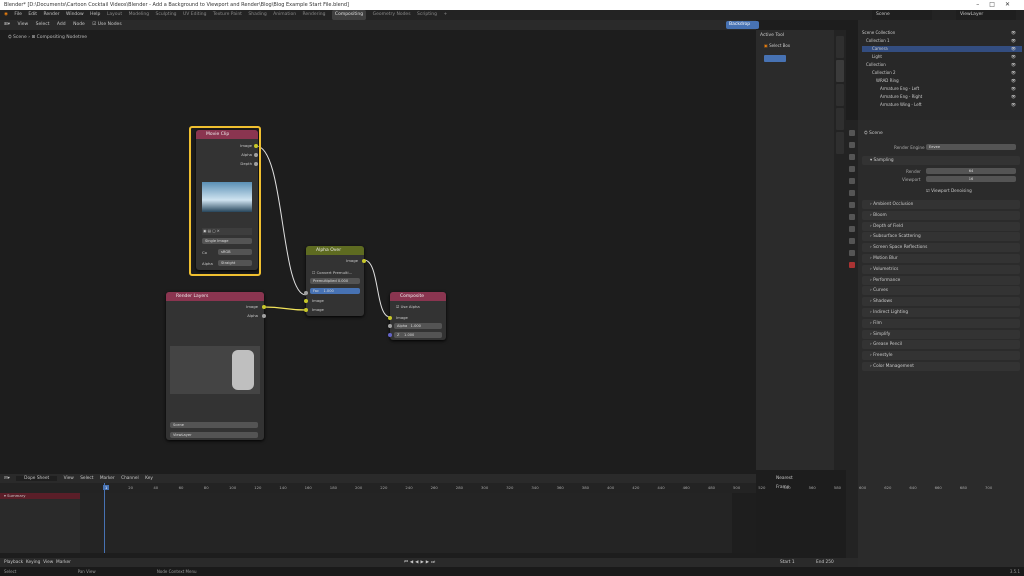 This screenshot has height=576, width=1024. I want to click on properties-panel: › Color Management, so click(941, 366).